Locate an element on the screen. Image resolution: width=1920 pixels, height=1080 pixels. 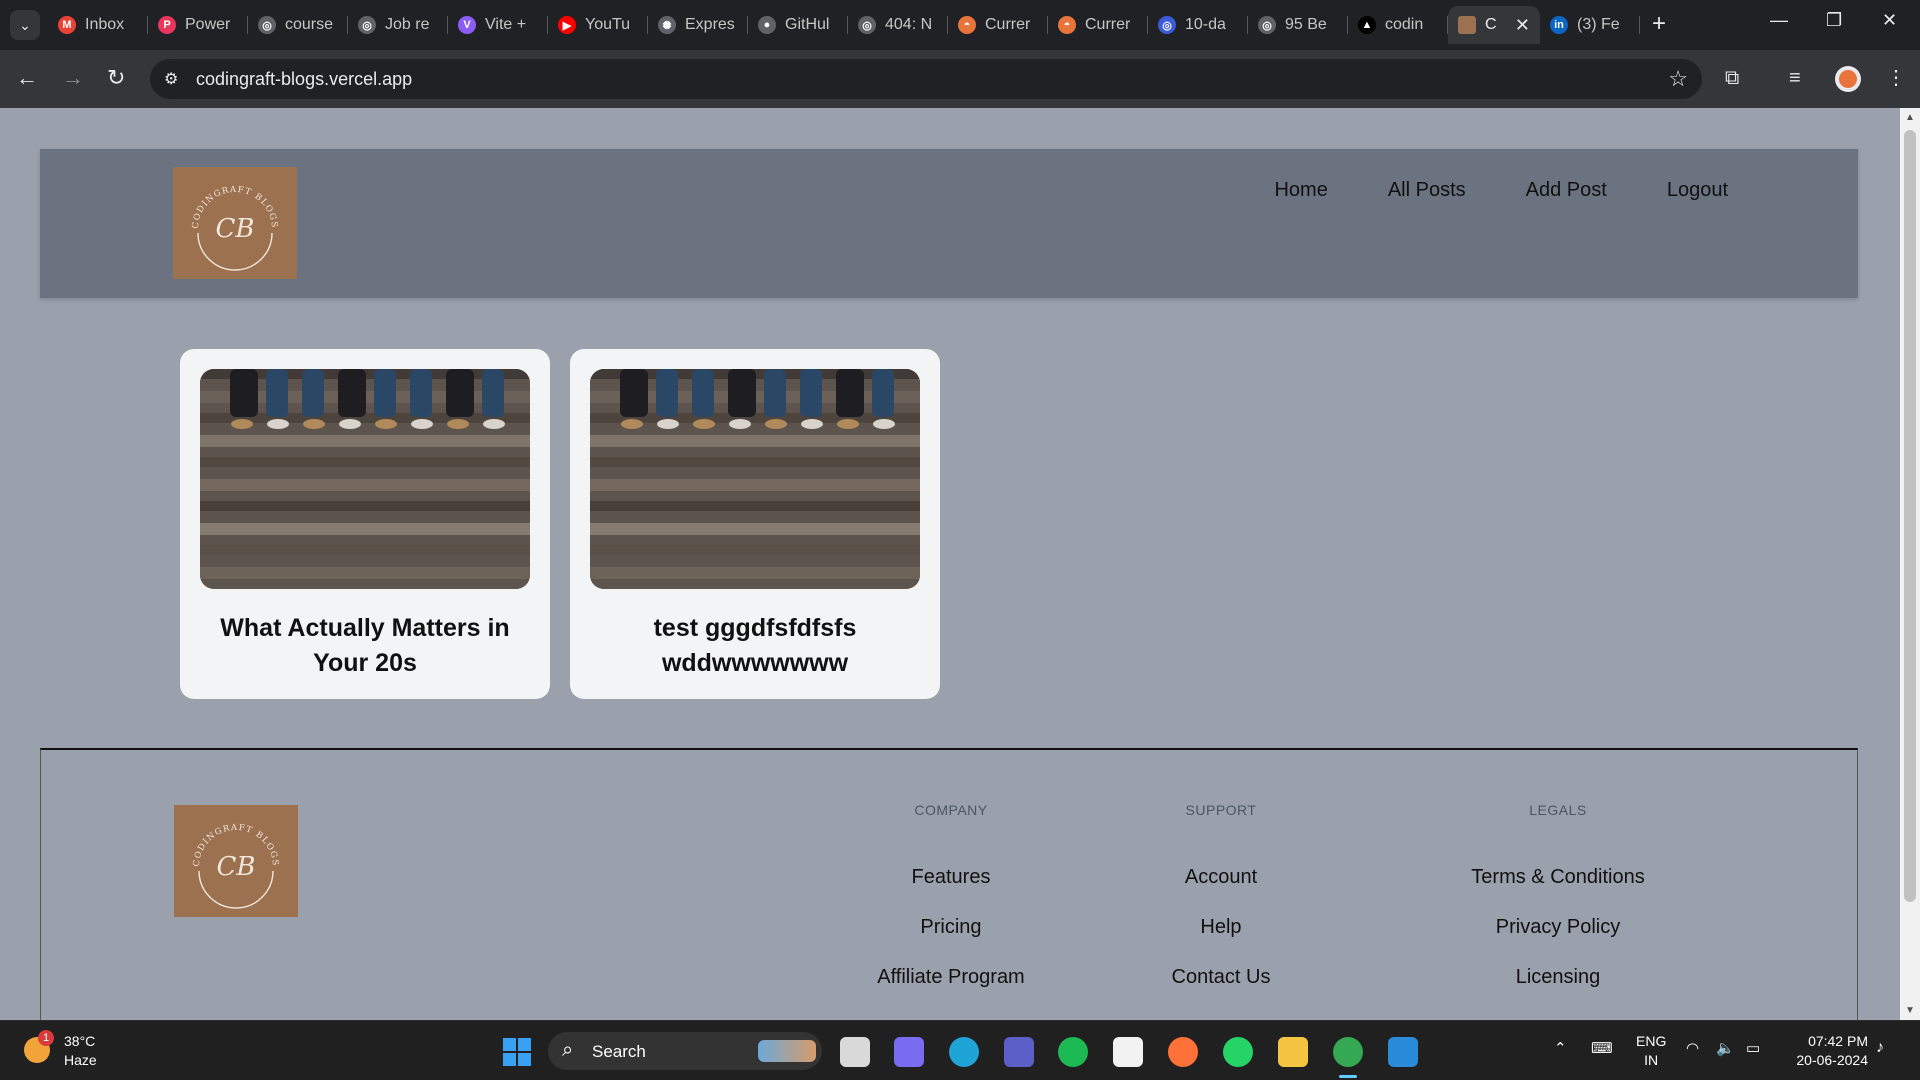
restore-icon: ❐ is located at coordinates (1834, 20).